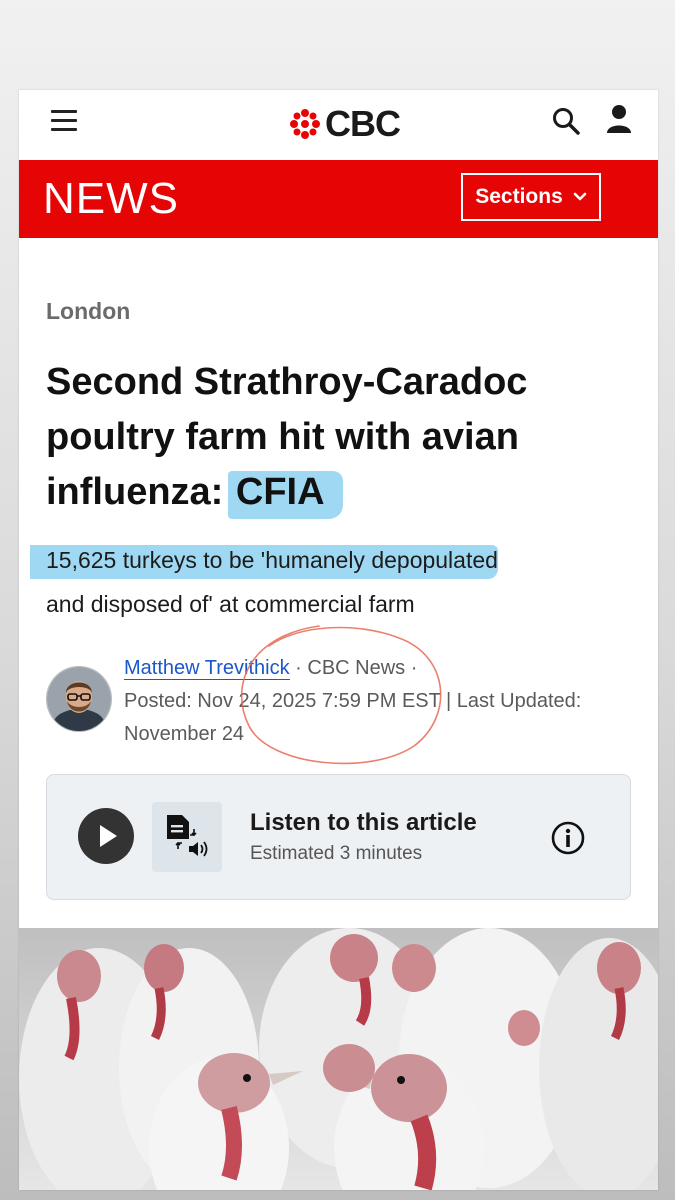  What do you see at coordinates (336, 853) in the screenshot?
I see `listen-duration: Estimated 3 minutes` at bounding box center [336, 853].